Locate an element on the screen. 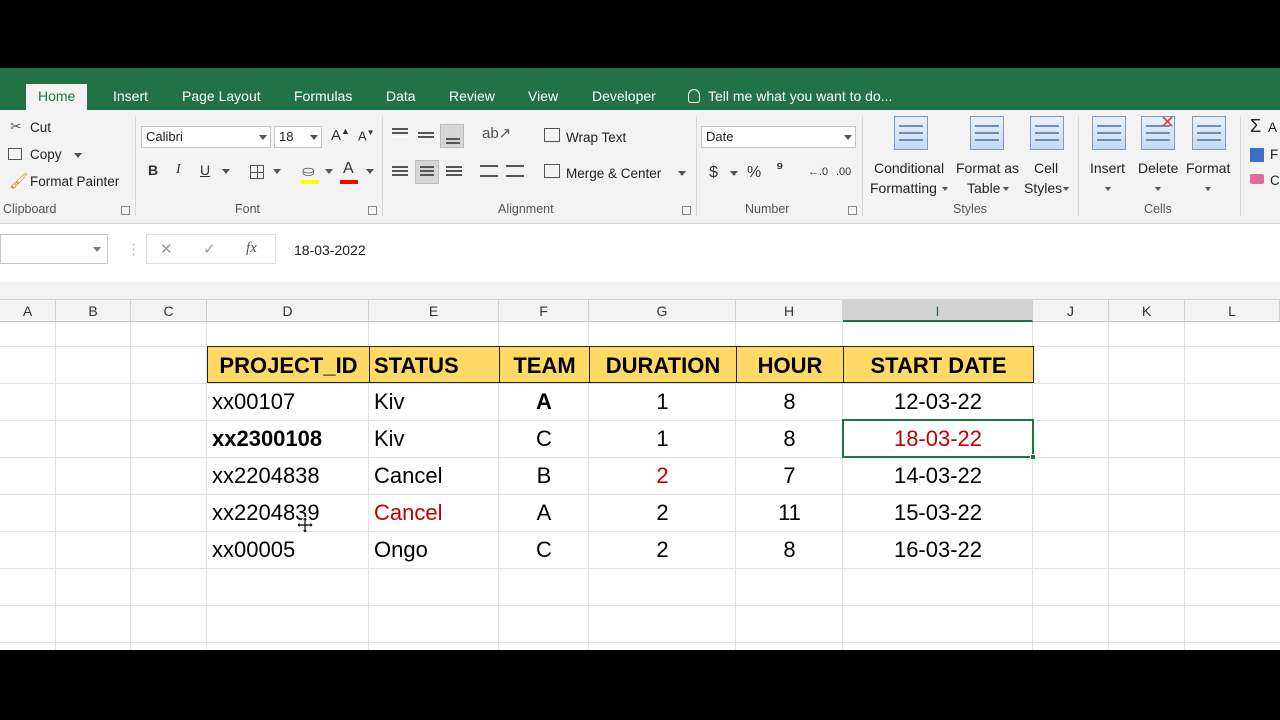  name-box is located at coordinates (54, 249).